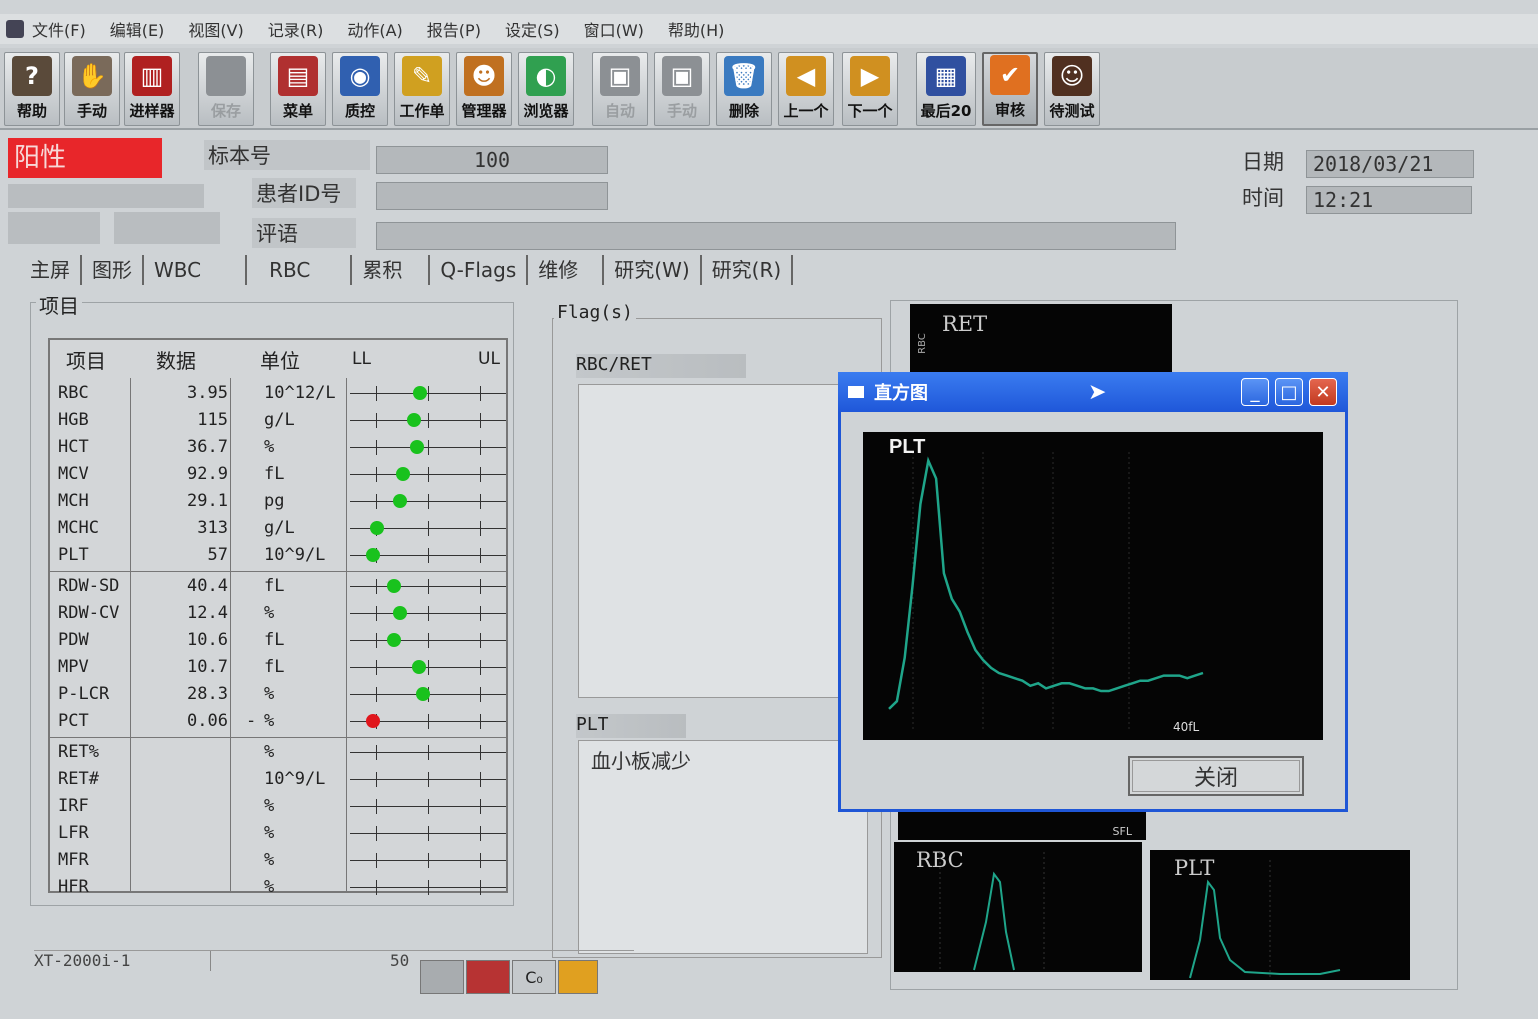  I want to click on close-dialog-button: 关闭, so click(1216, 776).